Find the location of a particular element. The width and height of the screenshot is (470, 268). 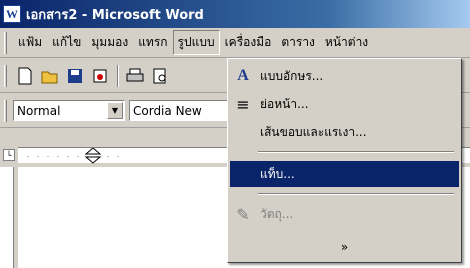

permission-icon is located at coordinates (99, 75).